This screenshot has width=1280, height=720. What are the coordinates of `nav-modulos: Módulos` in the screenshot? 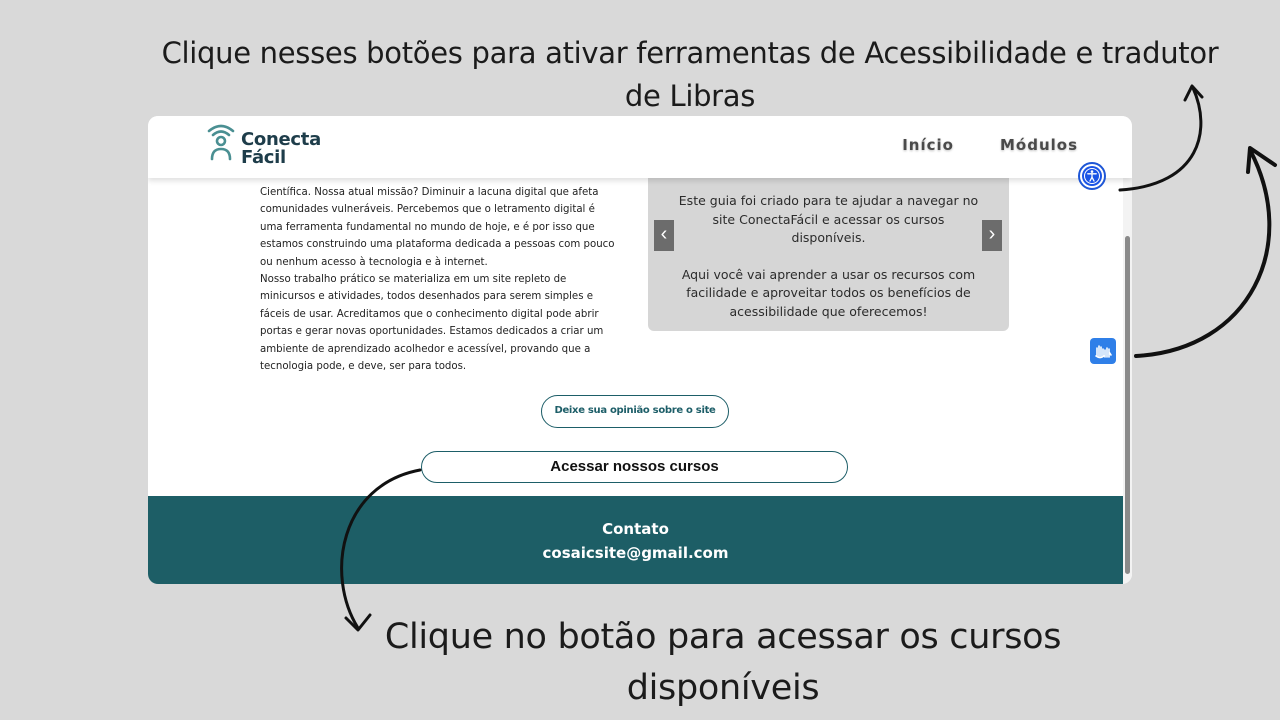 It's located at (1039, 145).